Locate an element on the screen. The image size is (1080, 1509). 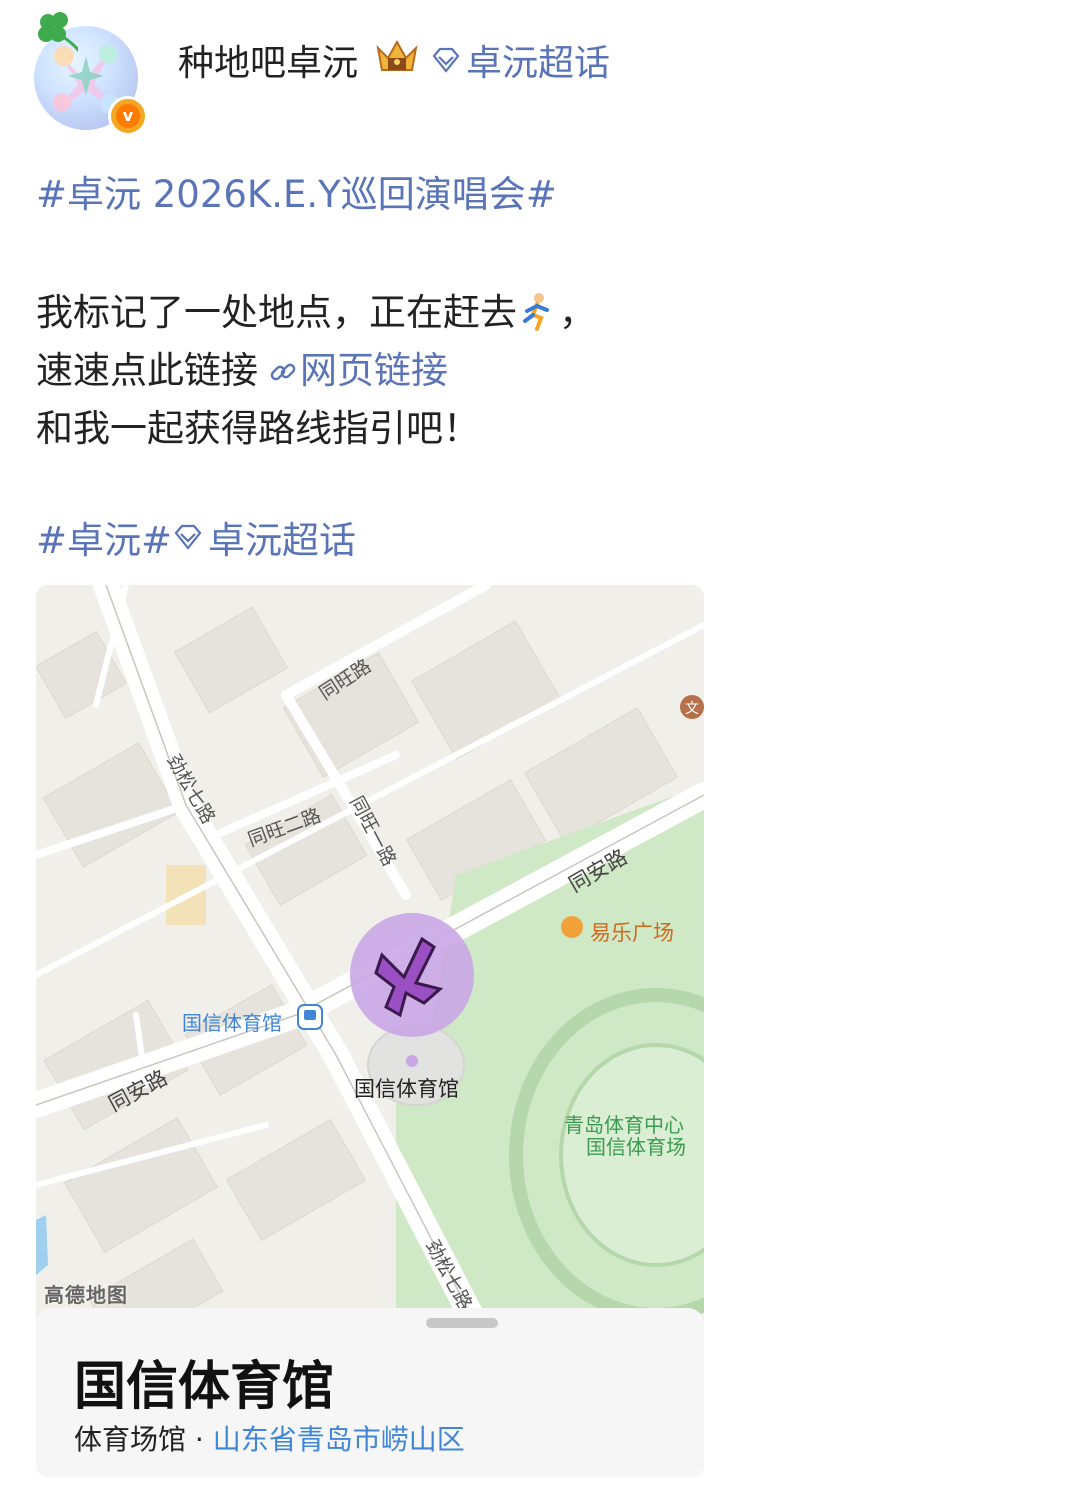
avatar: v is located at coordinates (91, 74).